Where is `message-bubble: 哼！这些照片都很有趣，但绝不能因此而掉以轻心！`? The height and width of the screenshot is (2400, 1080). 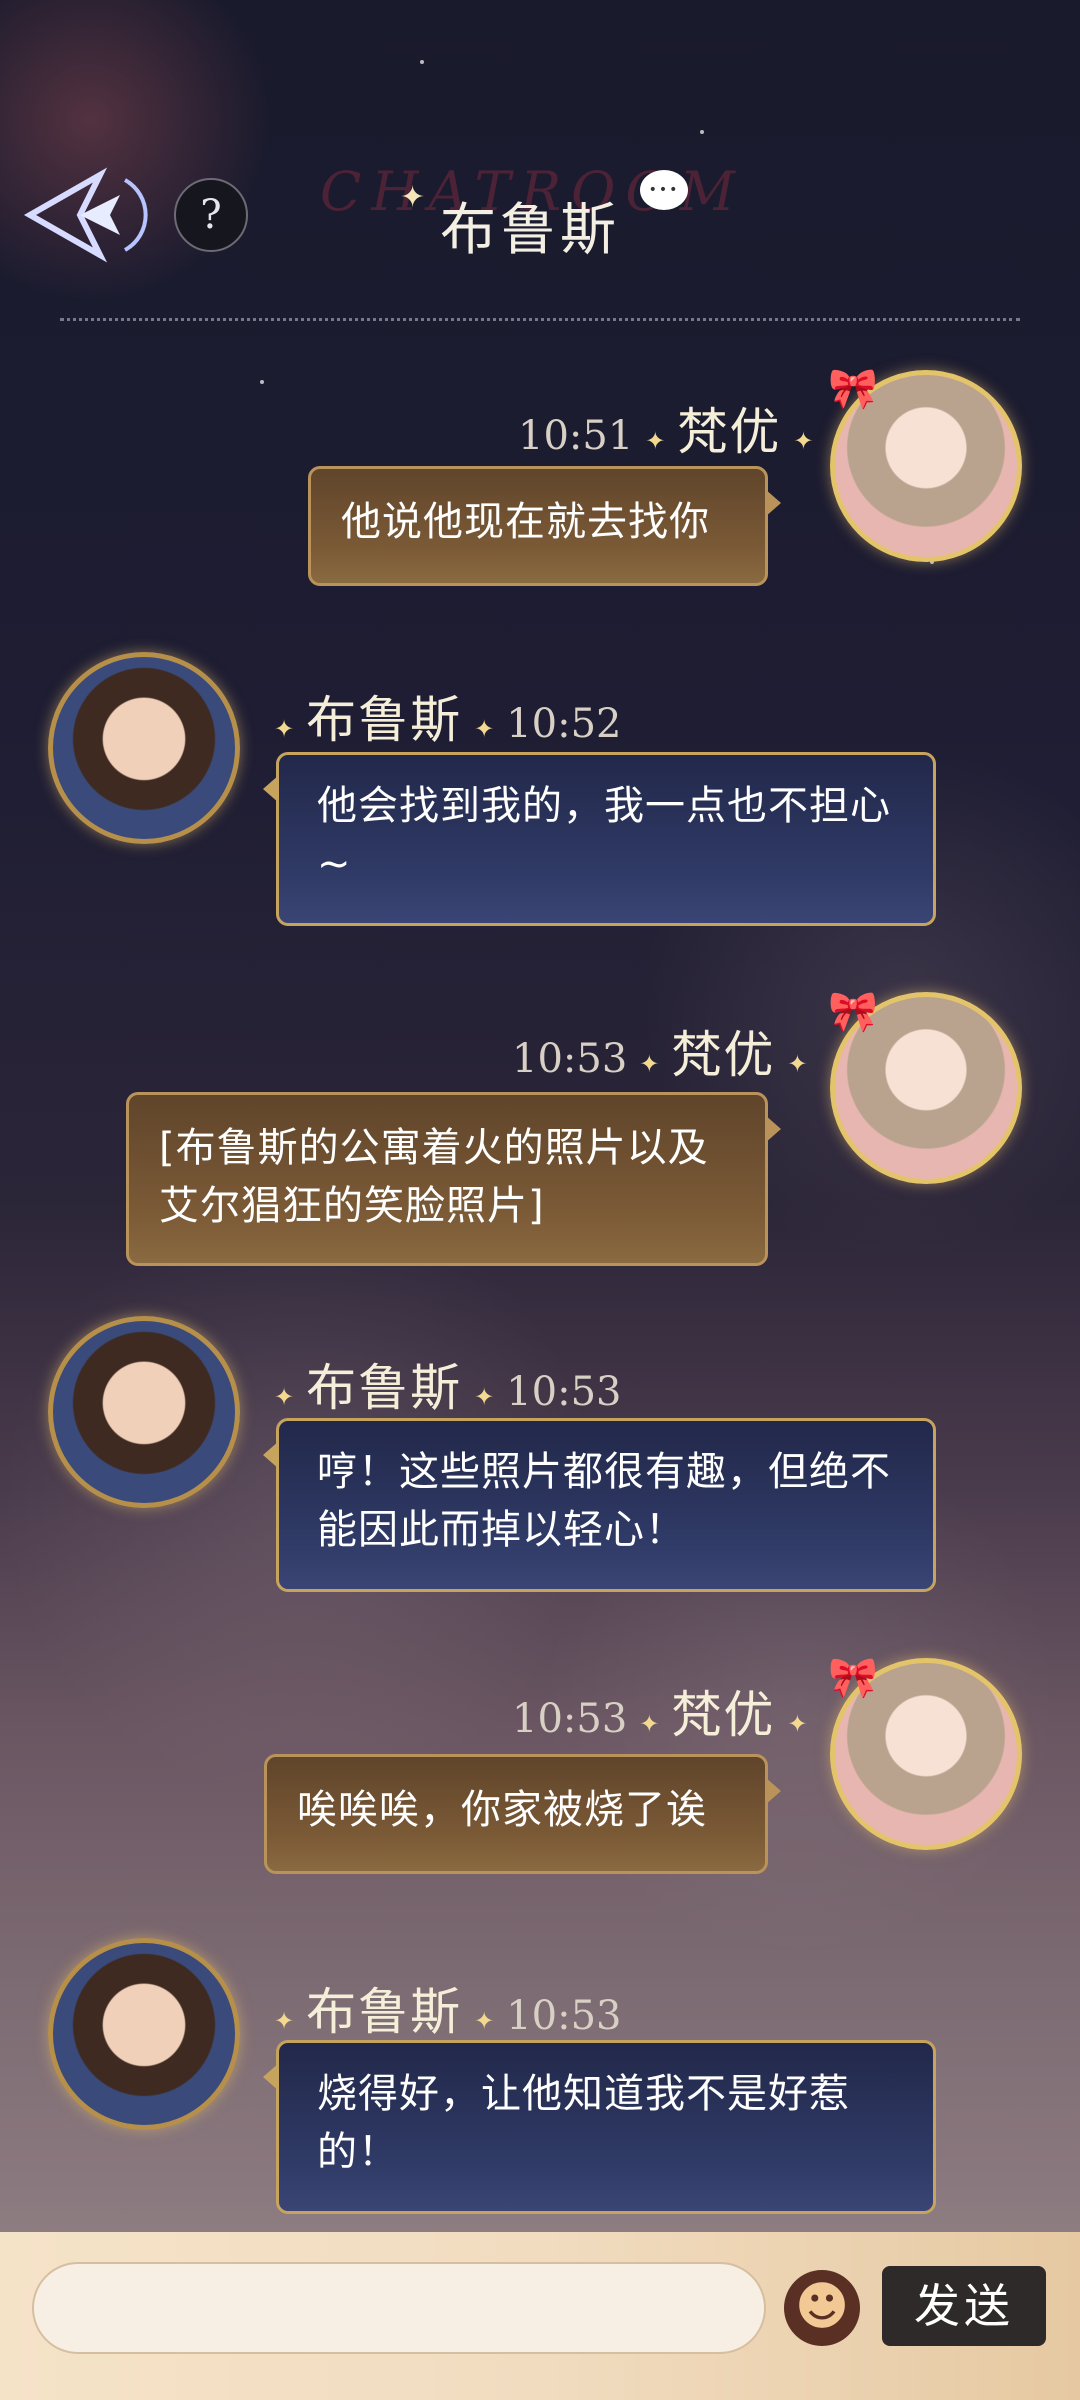 message-bubble: 哼！这些照片都很有趣，但绝不能因此而掉以轻心！ is located at coordinates (599, 1505).